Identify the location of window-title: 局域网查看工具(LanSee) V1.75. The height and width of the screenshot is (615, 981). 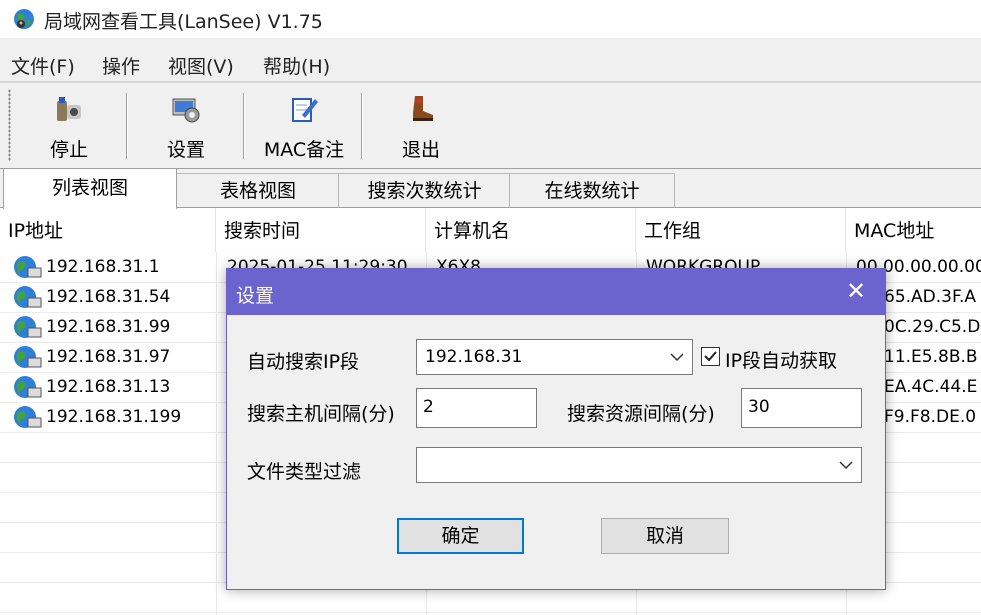
(183, 22).